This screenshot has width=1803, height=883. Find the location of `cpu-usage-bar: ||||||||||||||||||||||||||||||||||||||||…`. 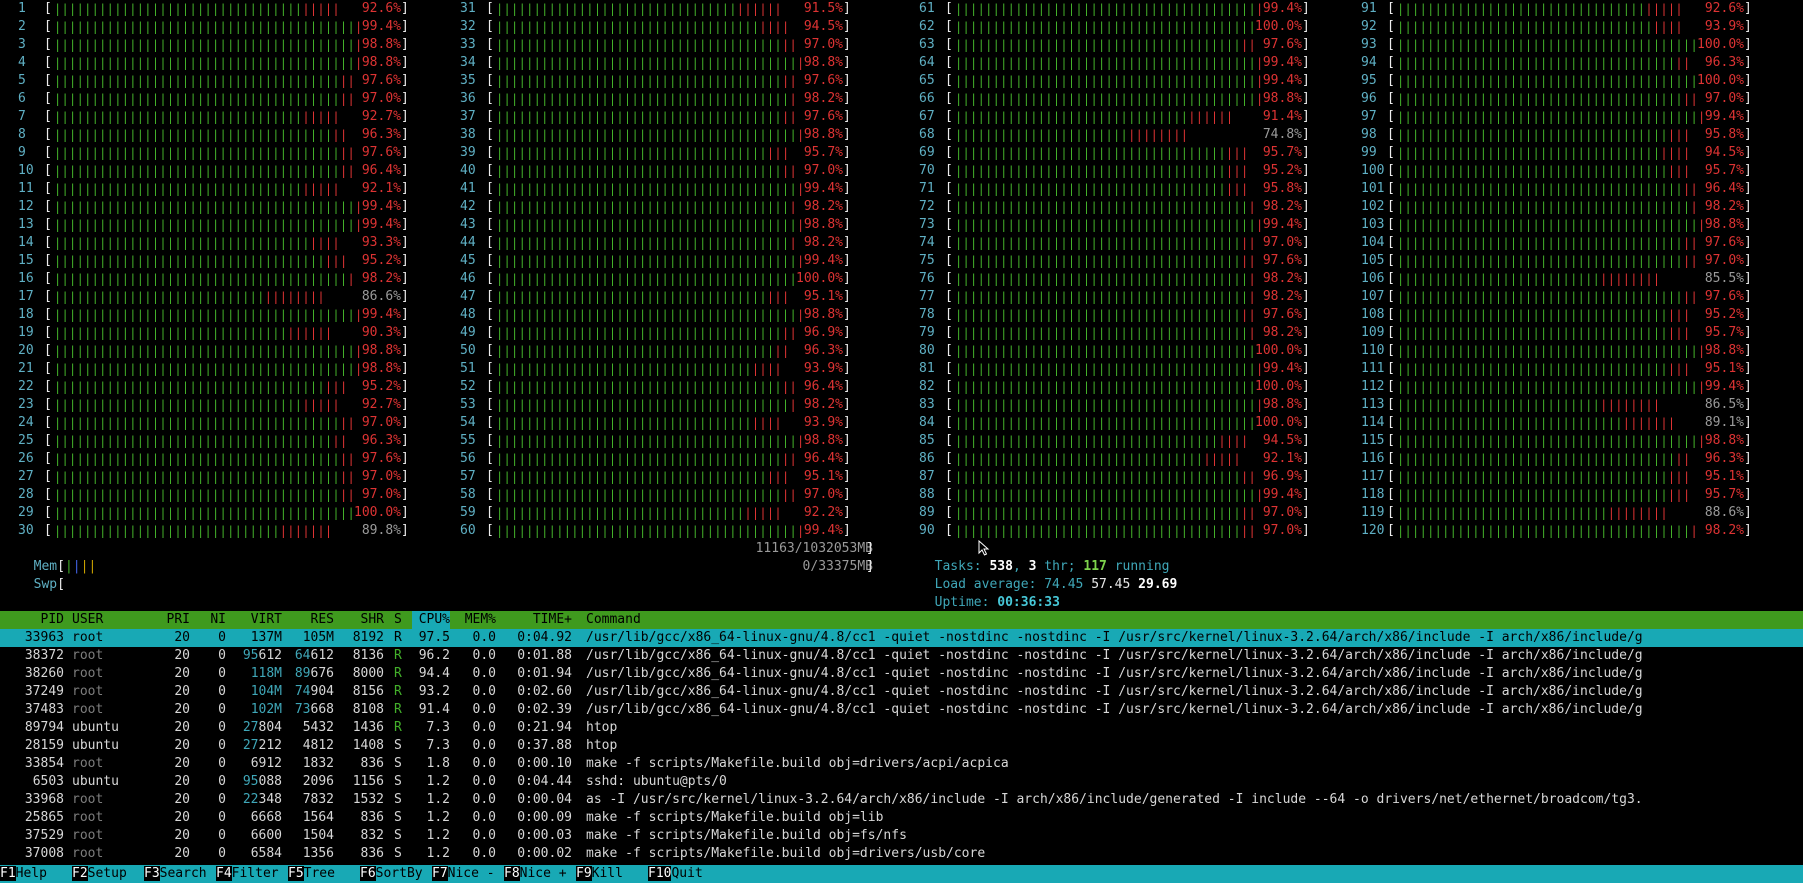

cpu-usage-bar: ||||||||||||||||||||||||||||||||||||||||… is located at coordinates (208, 351).